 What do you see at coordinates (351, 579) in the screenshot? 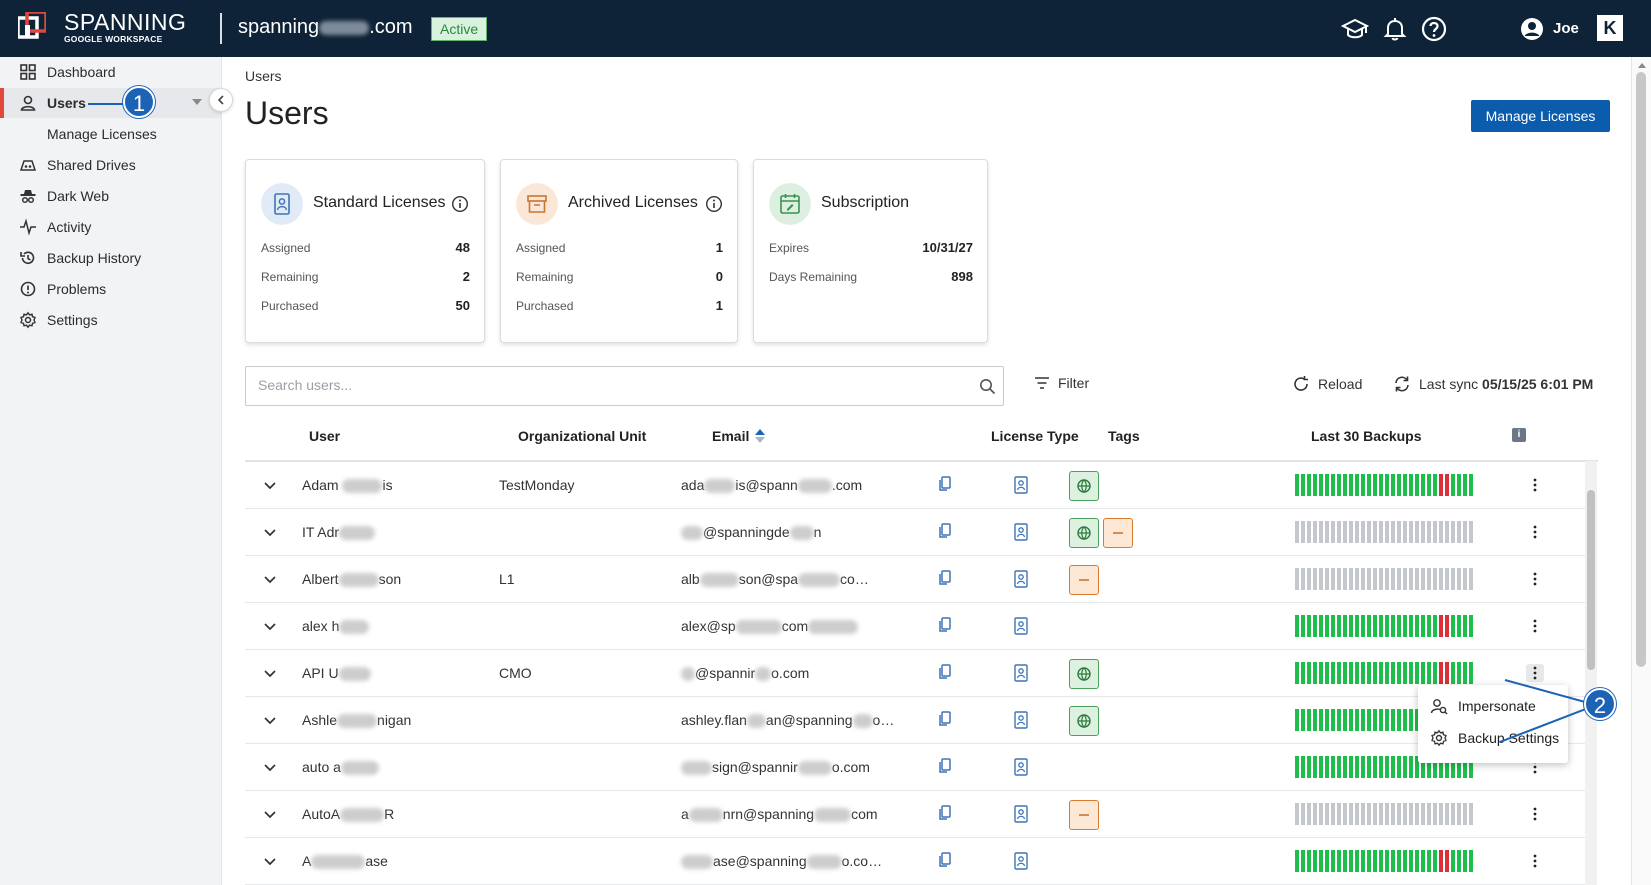
I see `user-cell: Albert son` at bounding box center [351, 579].